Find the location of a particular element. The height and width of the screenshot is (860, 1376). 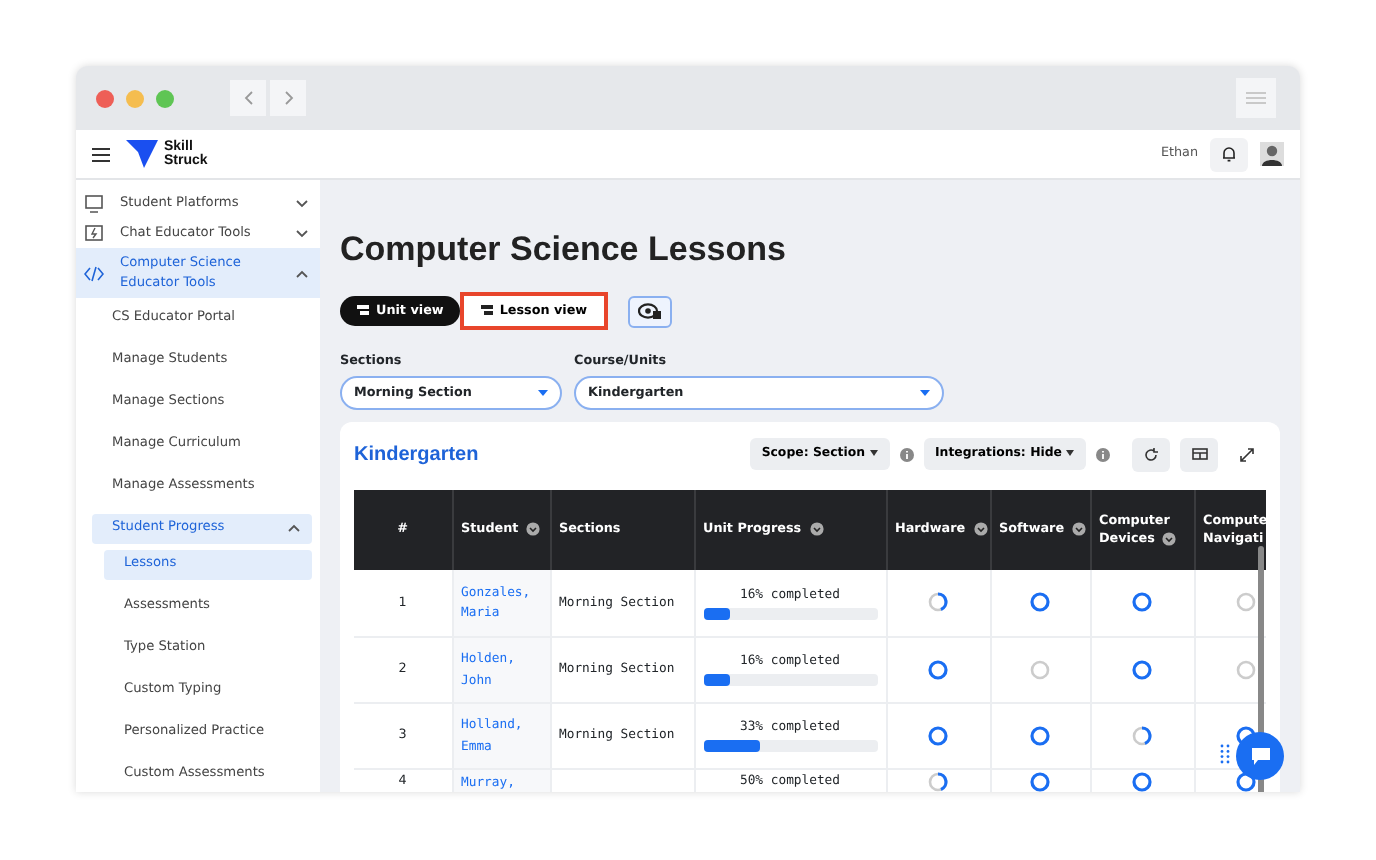

bell-icon is located at coordinates (1229, 154).